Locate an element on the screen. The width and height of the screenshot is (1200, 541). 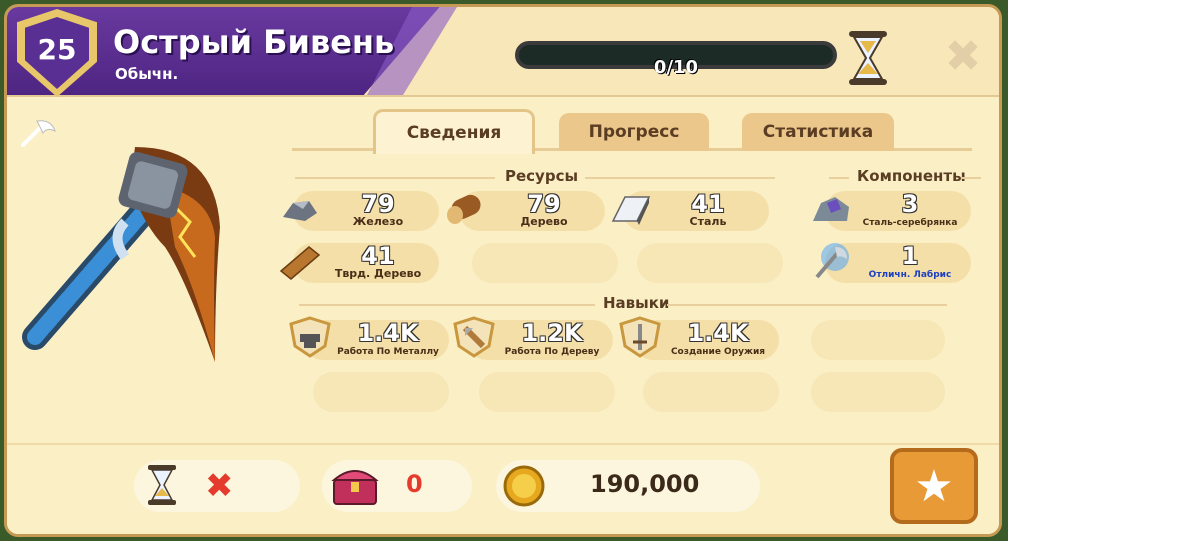
tab-details: Сведения is located at coordinates (454, 131).